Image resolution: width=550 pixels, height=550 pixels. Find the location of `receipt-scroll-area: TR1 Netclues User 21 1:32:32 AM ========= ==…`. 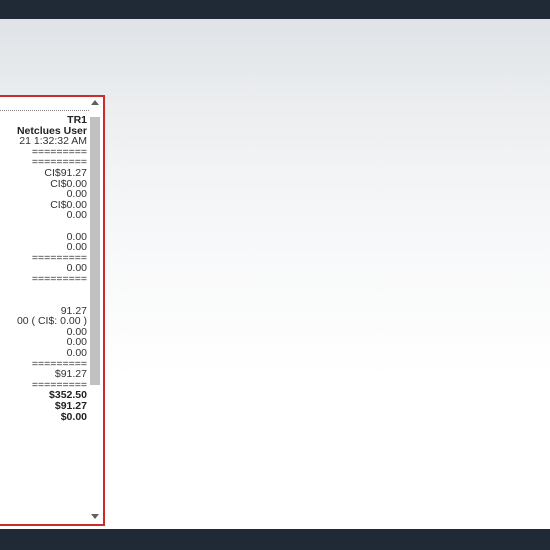

receipt-scroll-area: TR1 Netclues User 21 1:32:32 AM ========= ==… is located at coordinates (44, 310).